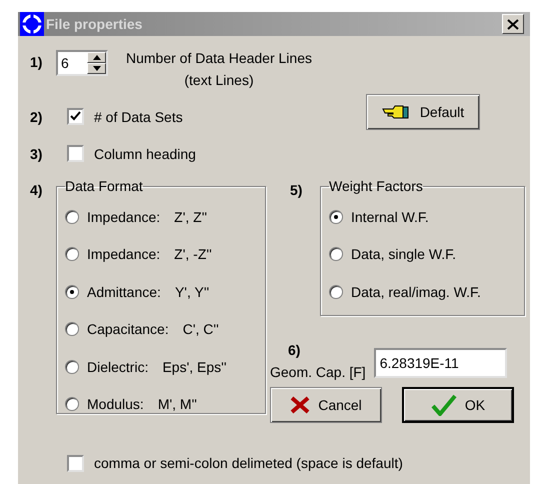 The width and height of the screenshot is (536, 484). I want to click on option-label: Dielectric:, so click(117, 366).